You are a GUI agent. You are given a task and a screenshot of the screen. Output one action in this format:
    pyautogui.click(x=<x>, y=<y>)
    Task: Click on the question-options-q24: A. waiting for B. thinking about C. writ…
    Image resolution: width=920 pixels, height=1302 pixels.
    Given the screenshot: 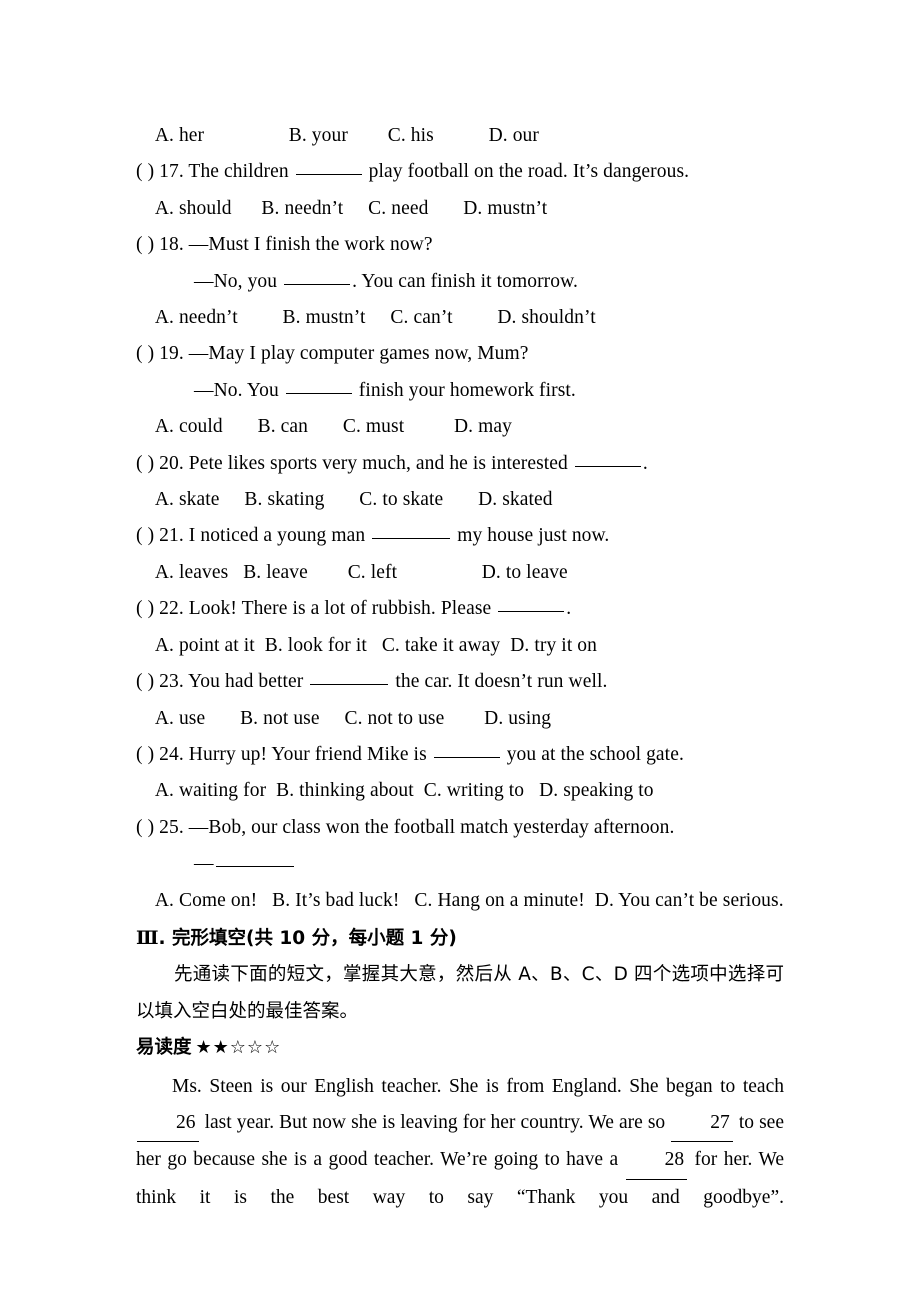 What is the action you would take?
    pyautogui.click(x=395, y=791)
    